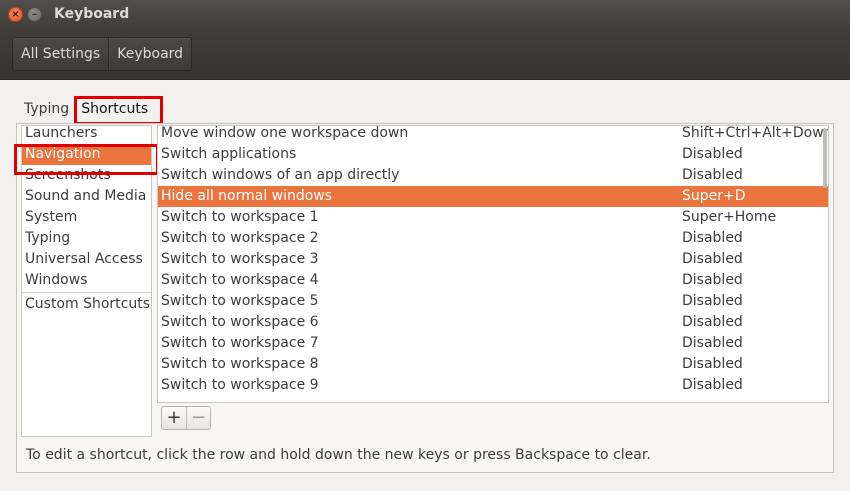 The width and height of the screenshot is (850, 491). What do you see at coordinates (86, 292) in the screenshot?
I see `category-divider` at bounding box center [86, 292].